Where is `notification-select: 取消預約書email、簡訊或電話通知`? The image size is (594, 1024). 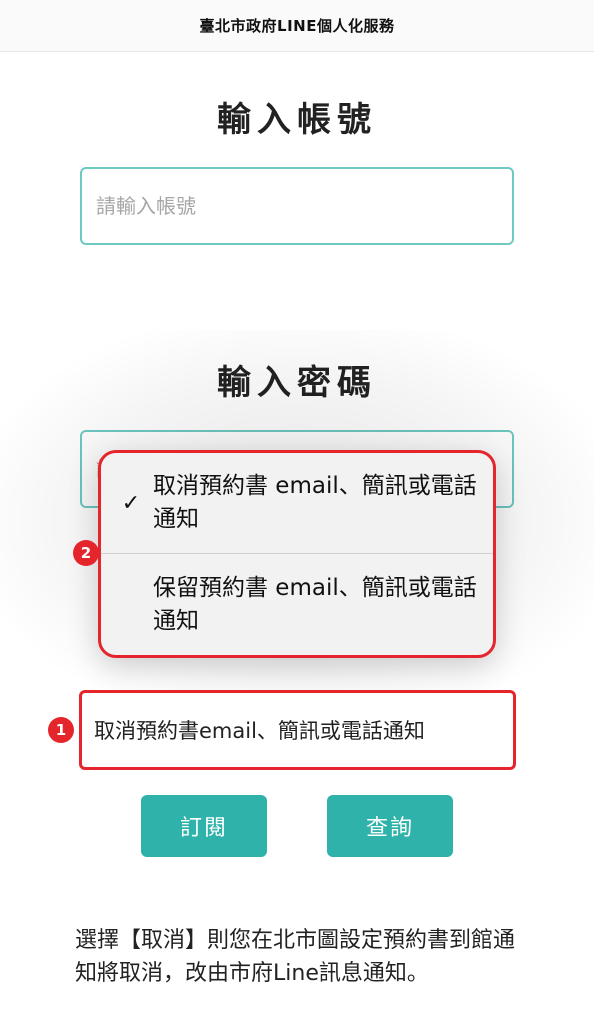
notification-select: 取消預約書email、簡訊或電話通知 is located at coordinates (297, 730).